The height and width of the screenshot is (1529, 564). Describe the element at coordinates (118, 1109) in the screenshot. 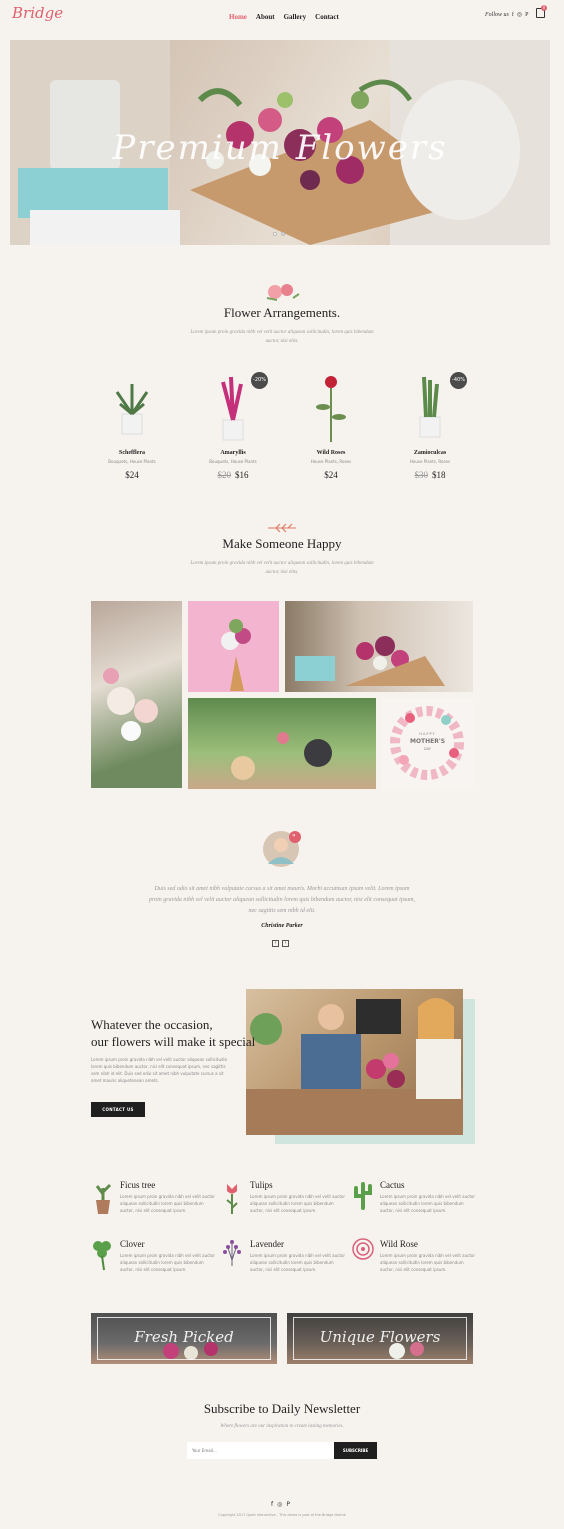

I see `contact-us-button: CONTACT US` at that location.